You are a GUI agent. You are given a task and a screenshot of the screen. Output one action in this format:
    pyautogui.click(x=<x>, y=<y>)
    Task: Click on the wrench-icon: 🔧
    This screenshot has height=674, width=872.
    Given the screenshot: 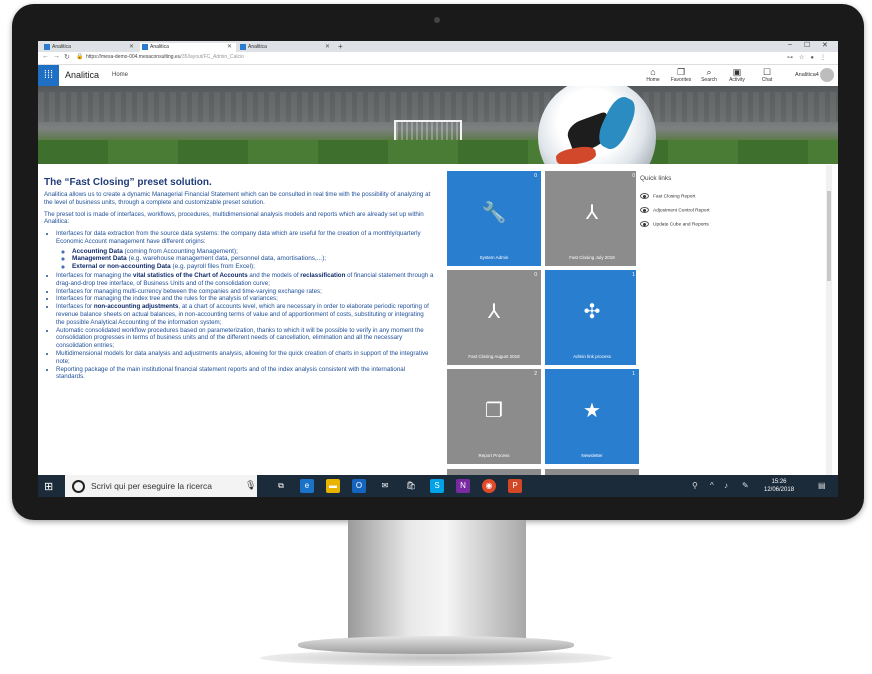 What is the action you would take?
    pyautogui.click(x=494, y=213)
    